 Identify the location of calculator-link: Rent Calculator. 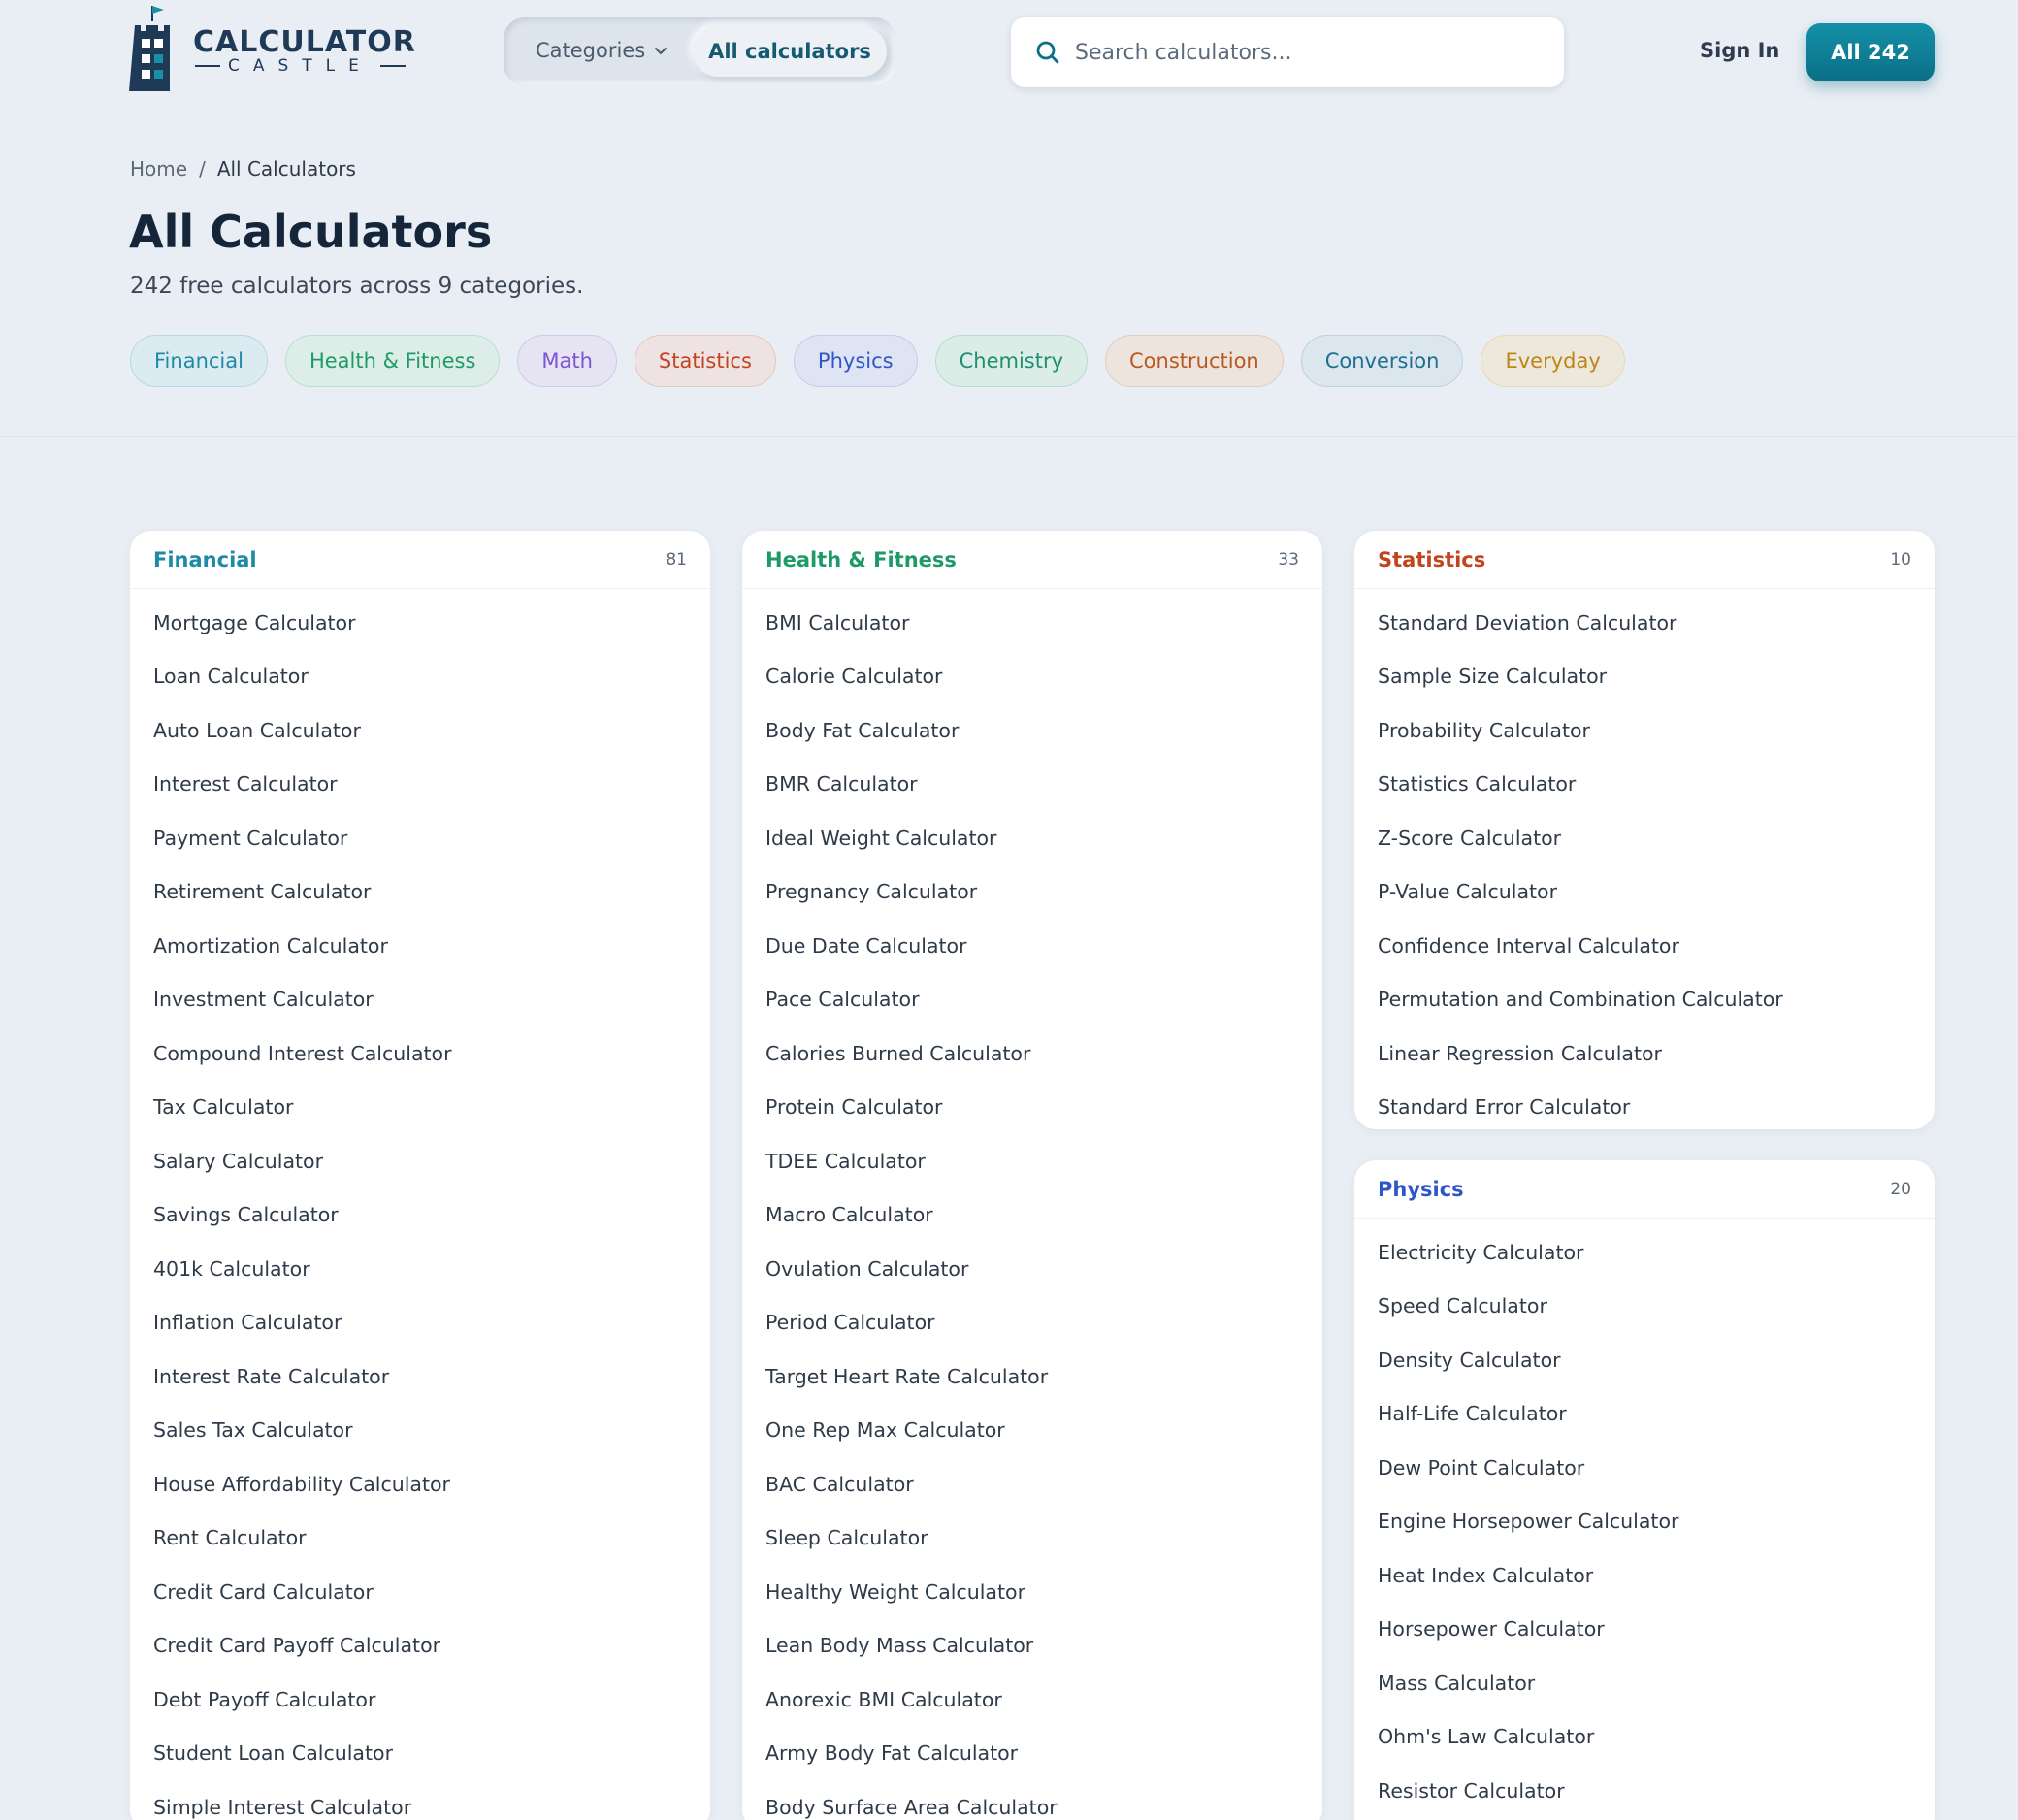
(420, 1538).